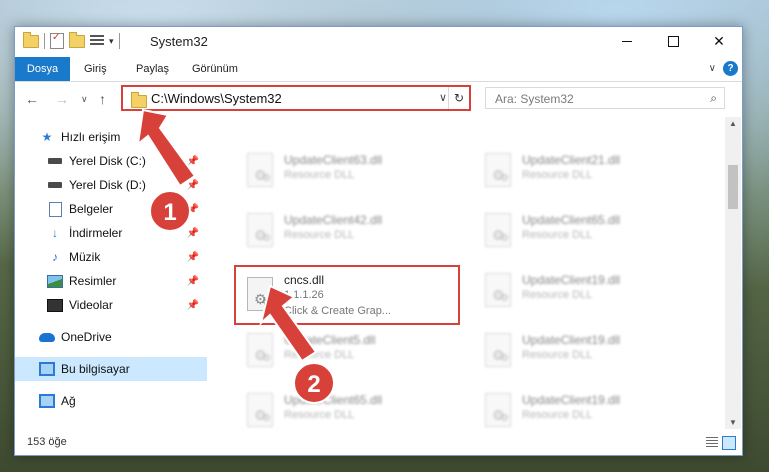  I want to click on maximize-button, so click(673, 41).